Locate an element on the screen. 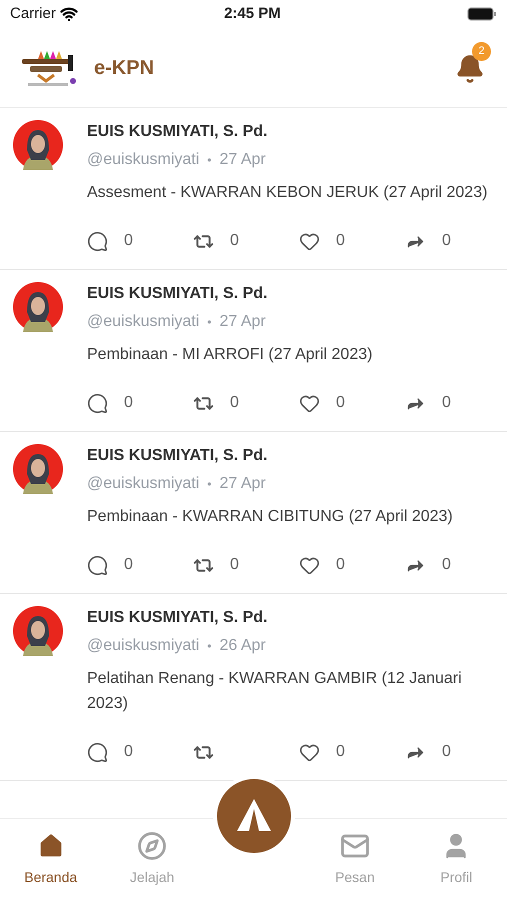  carrier-label: Carrier is located at coordinates (33, 14).